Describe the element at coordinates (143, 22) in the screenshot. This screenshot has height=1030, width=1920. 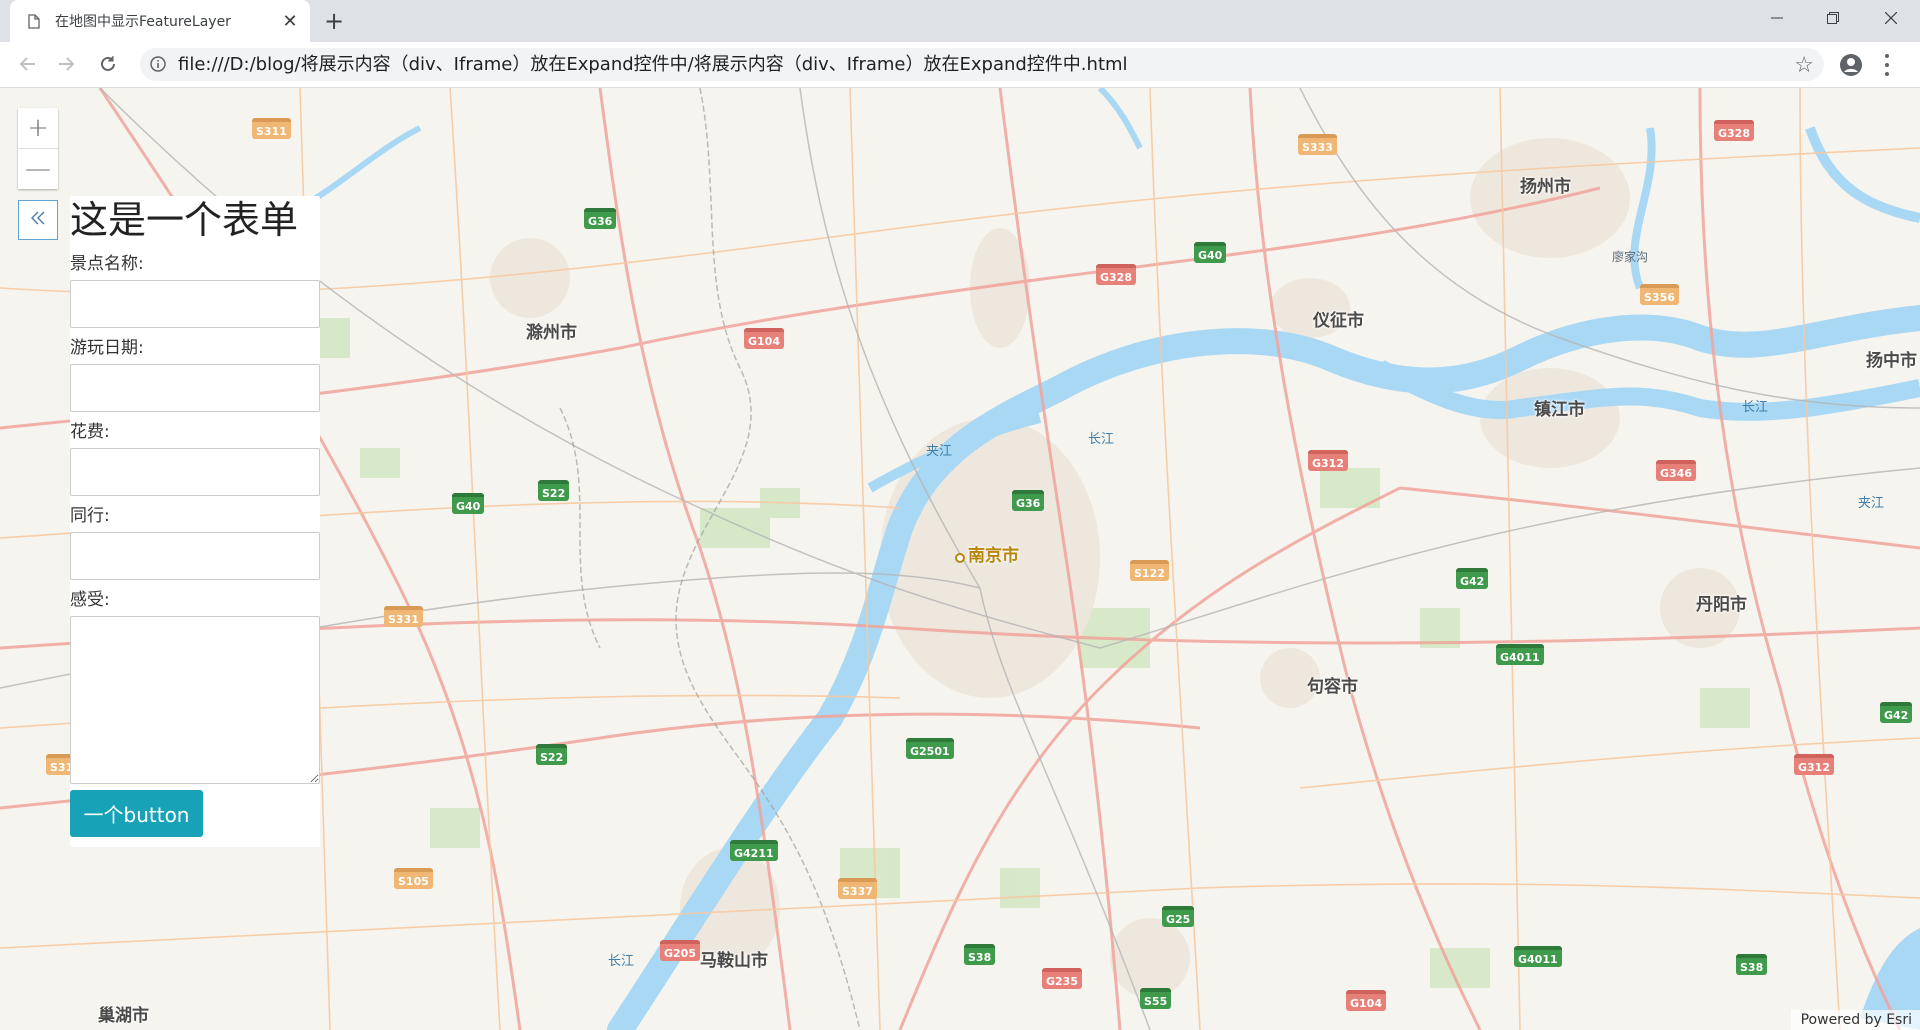
I see `tab-title: 在地图中显示FeatureLayer` at that location.